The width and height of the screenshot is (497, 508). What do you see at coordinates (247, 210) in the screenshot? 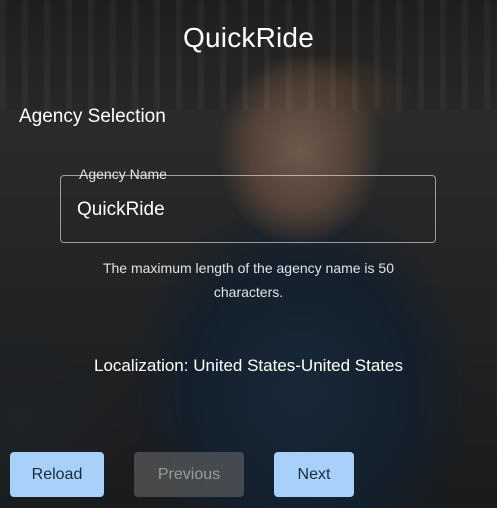
I see `agency-name-input` at bounding box center [247, 210].